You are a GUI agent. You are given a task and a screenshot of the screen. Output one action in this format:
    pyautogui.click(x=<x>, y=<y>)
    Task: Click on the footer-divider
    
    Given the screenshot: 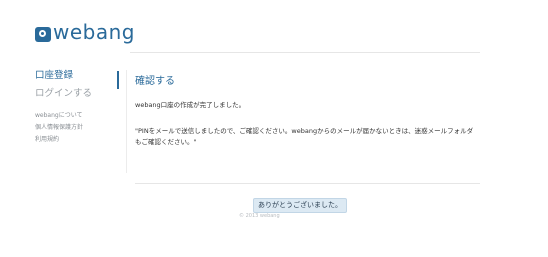 What is the action you would take?
    pyautogui.click(x=307, y=183)
    